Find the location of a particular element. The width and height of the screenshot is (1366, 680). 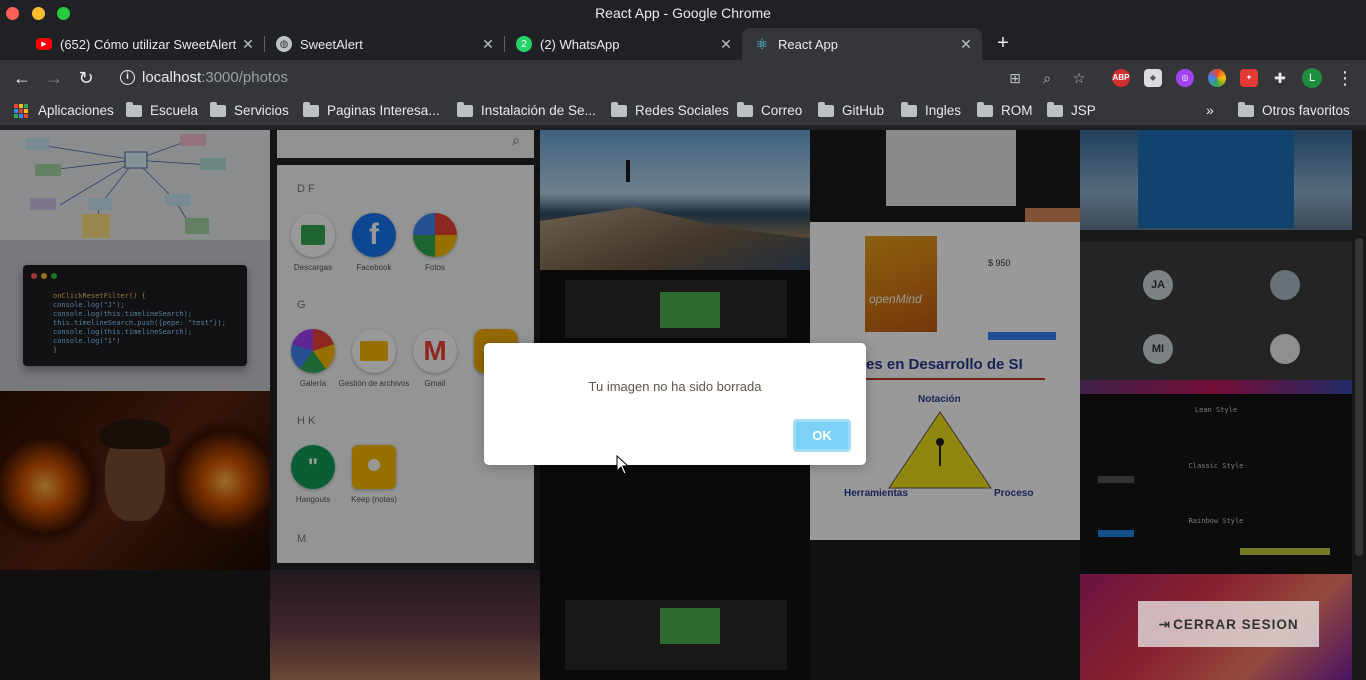

address-bar: i localhost:3000/photos ⊞ ⌕ ☆ is located at coordinates (606, 78).